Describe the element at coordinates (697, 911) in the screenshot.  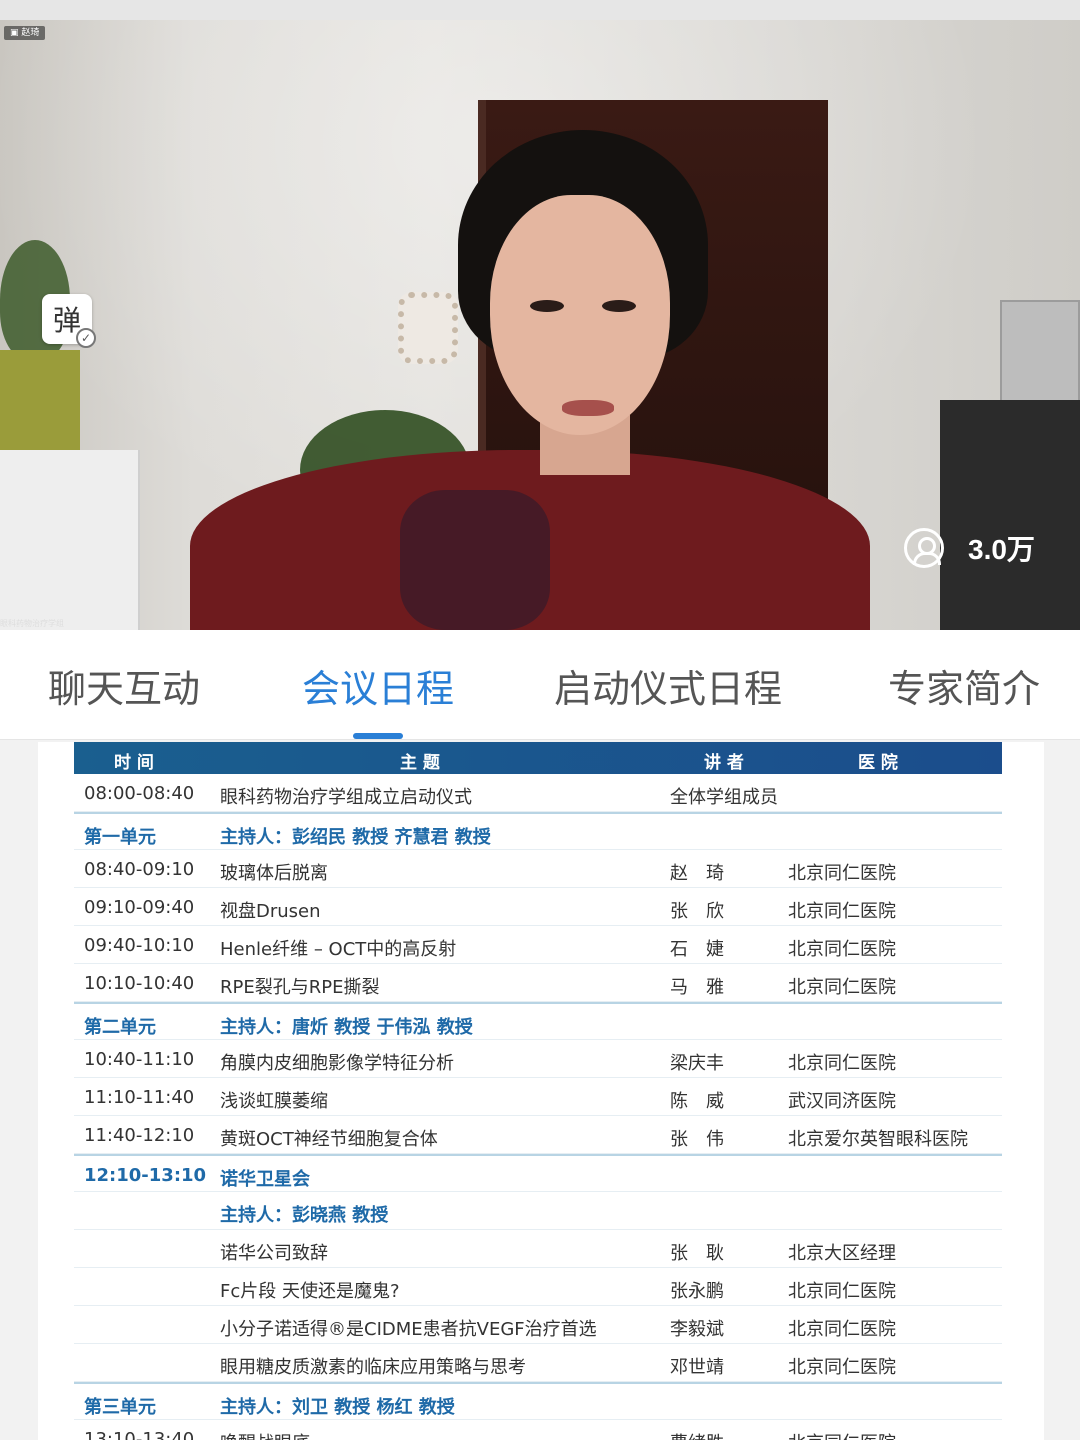
I see `cell-speaker: 张 欣` at that location.